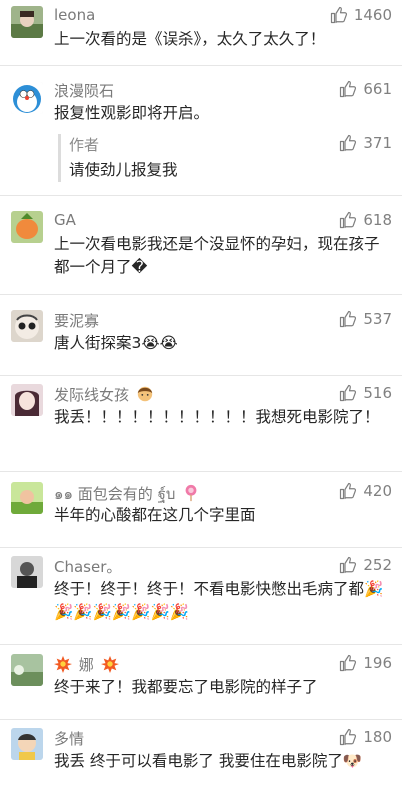 The height and width of the screenshot is (793, 402). I want to click on comment-text: 上一次看的是《误杀》，太久了太久了！, so click(190, 39).